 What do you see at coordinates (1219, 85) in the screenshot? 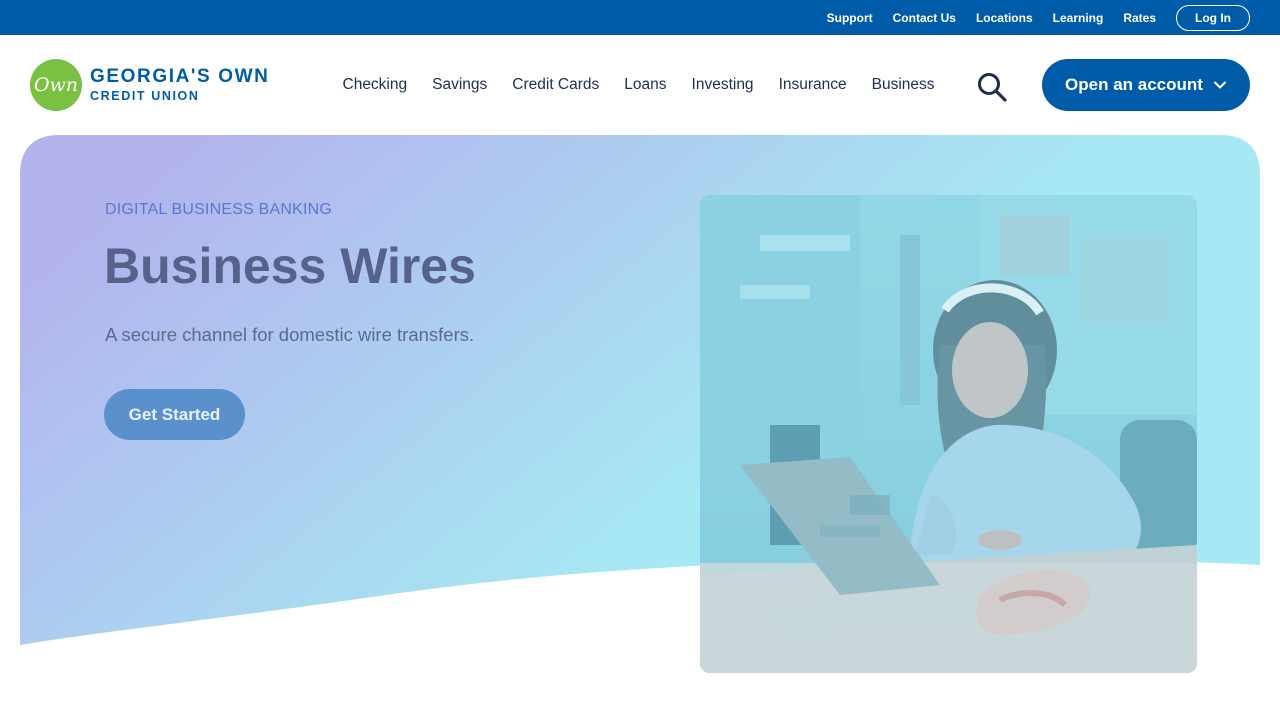
I see `chevron-down-icon` at bounding box center [1219, 85].